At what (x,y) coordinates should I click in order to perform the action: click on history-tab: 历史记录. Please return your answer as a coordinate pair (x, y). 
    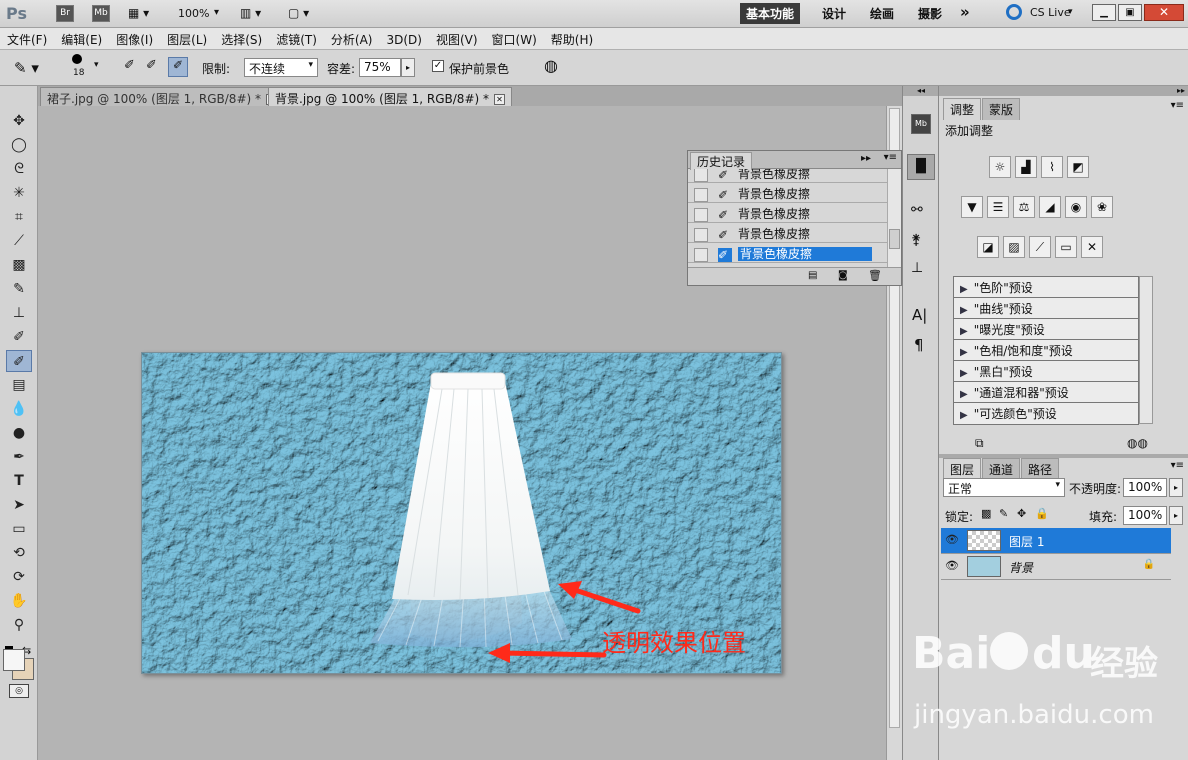
    Looking at the image, I should click on (721, 161).